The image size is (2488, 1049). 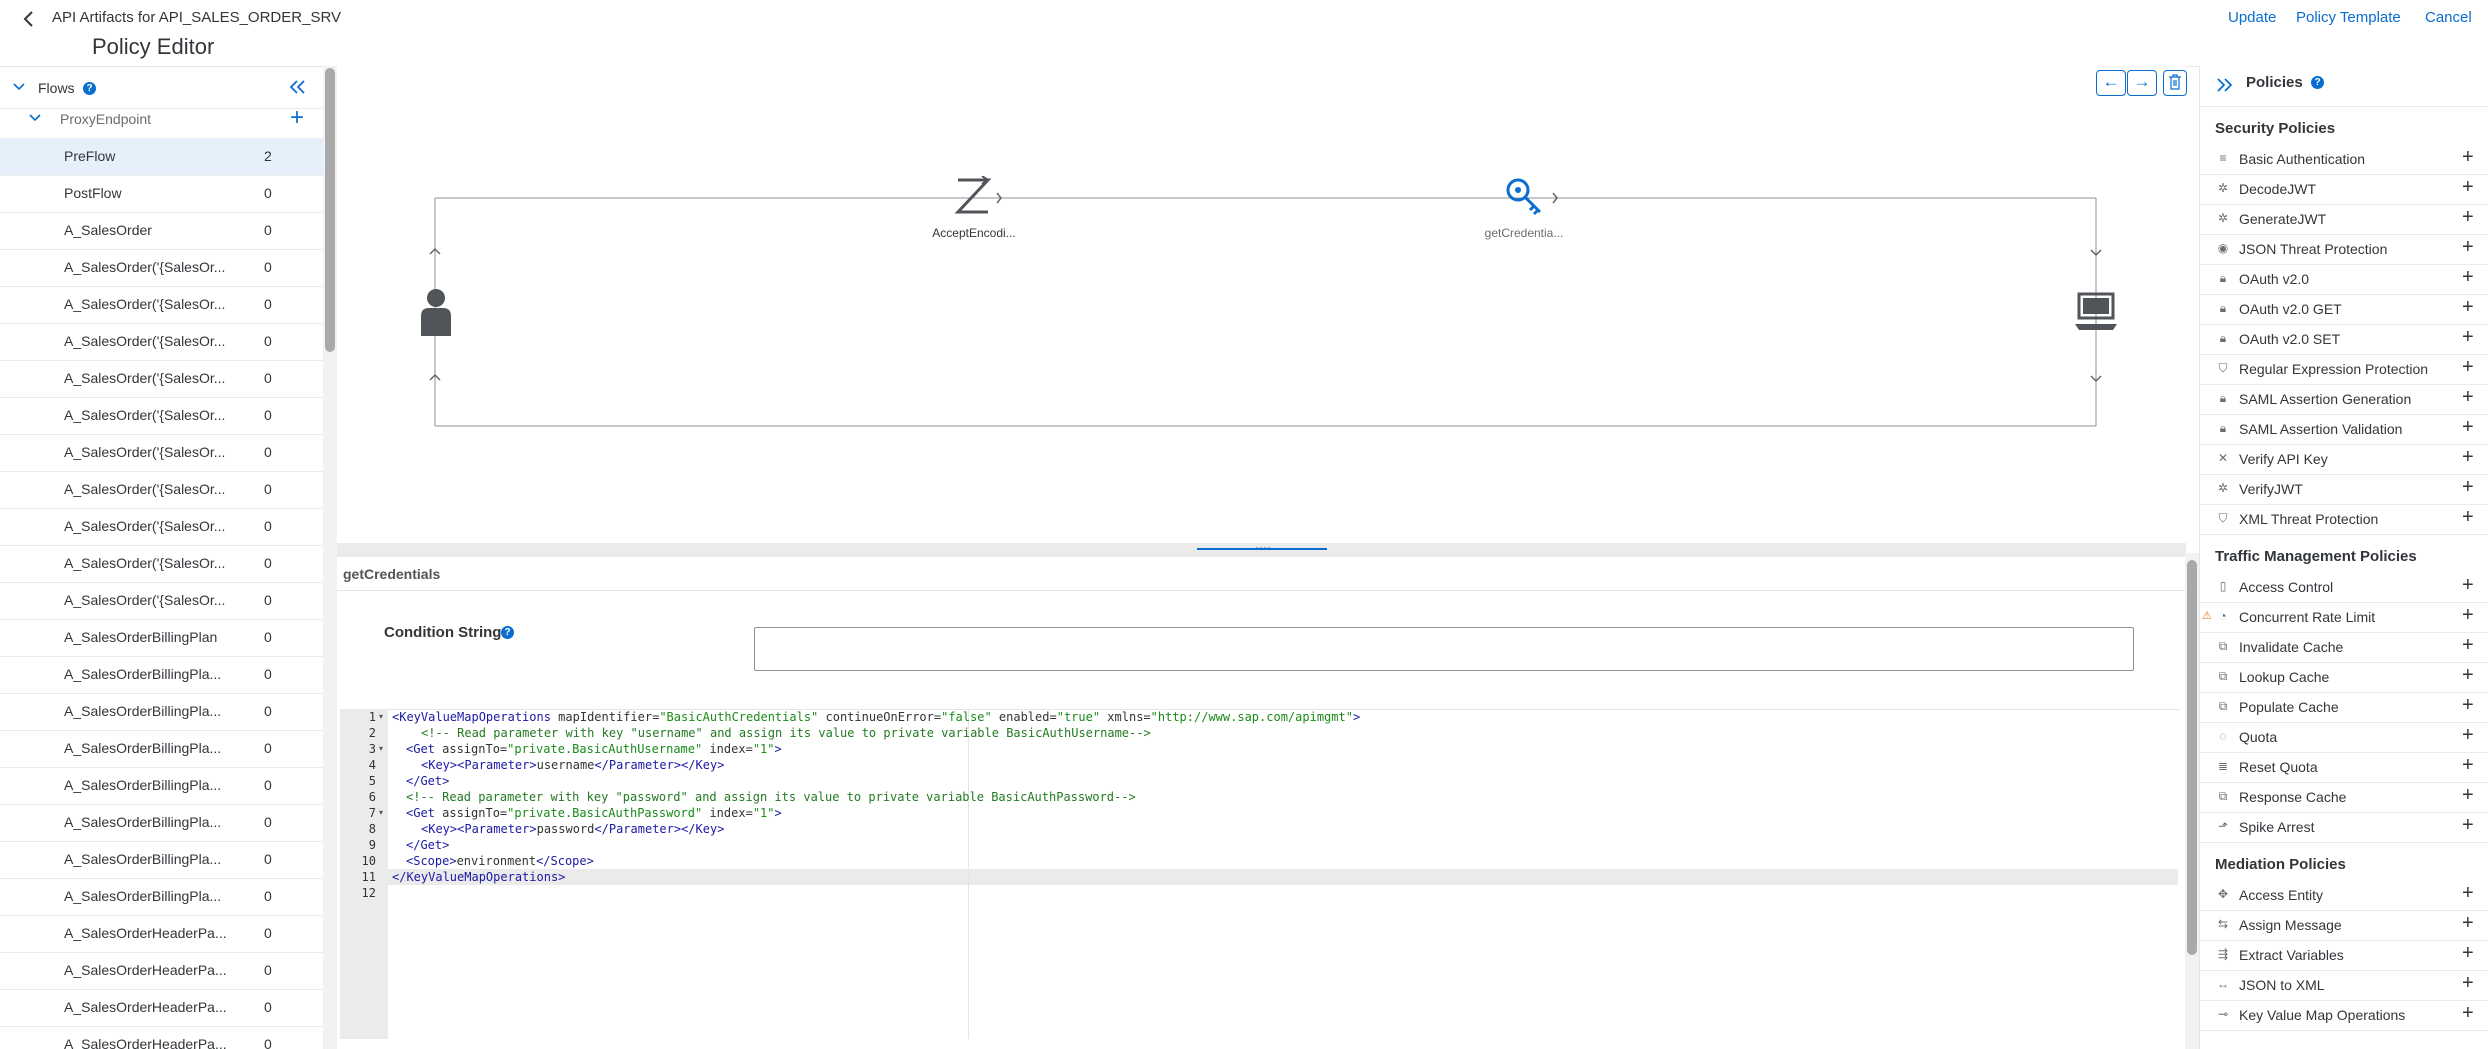 I want to click on policy-item-regular-expression-protection: ⛉ Regular Expression Protection +, so click(x=2344, y=369).